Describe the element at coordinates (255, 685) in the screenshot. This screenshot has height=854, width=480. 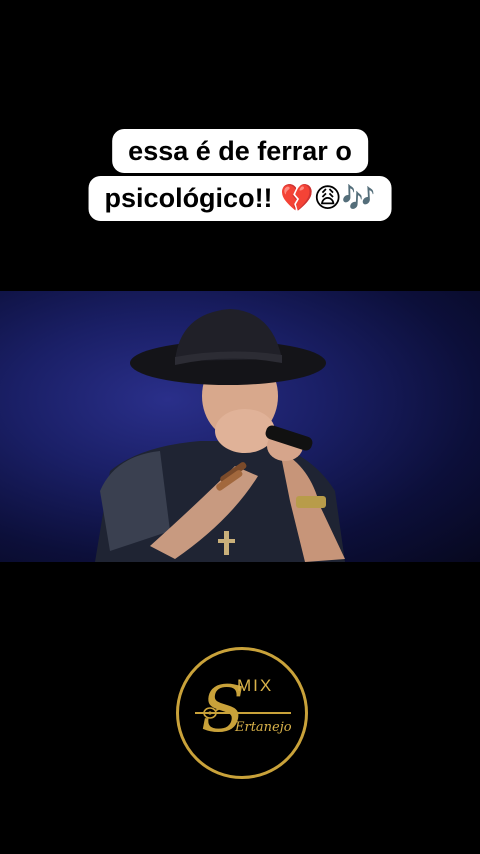
I see `logo-mix-text: MIX` at that location.